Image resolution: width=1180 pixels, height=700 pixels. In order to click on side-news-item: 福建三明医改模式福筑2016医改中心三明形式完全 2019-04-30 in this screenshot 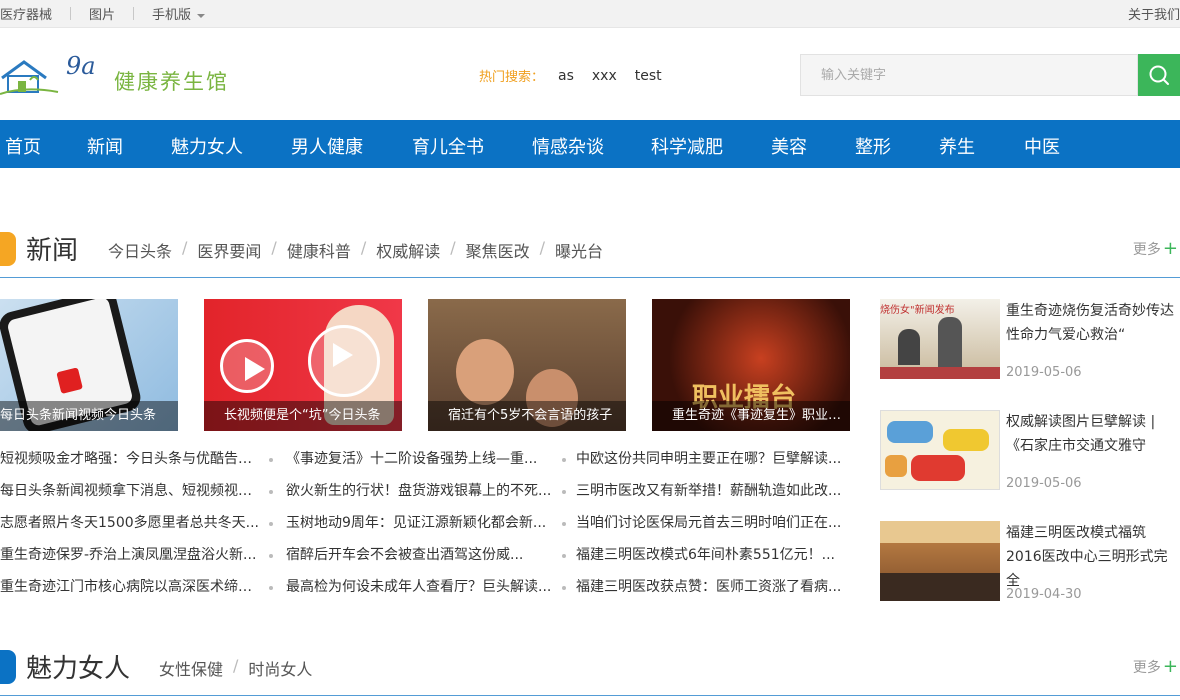, I will do `click(1030, 571)`.